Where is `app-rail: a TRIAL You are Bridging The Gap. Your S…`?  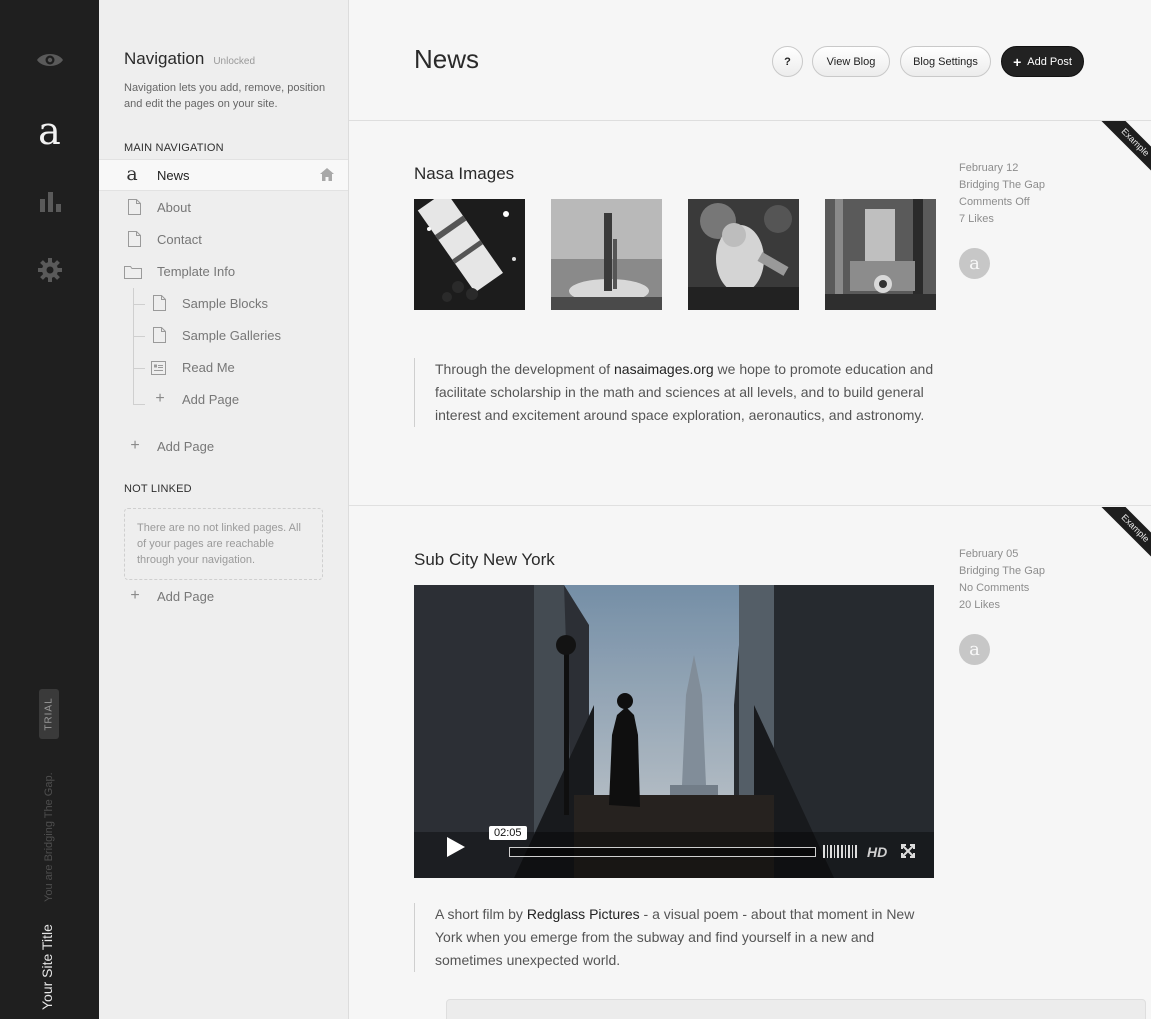 app-rail: a TRIAL You are Bridging The Gap. Your S… is located at coordinates (49, 509).